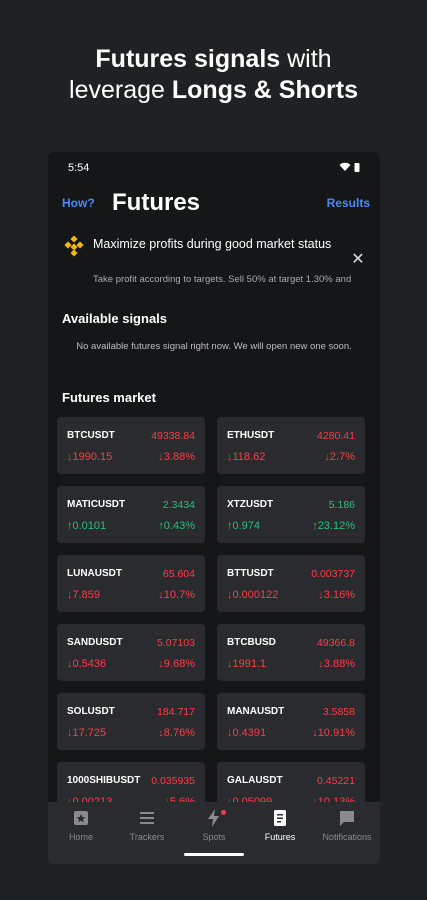 Image resolution: width=427 pixels, height=900 pixels. I want to click on results-link: Results, so click(348, 203).